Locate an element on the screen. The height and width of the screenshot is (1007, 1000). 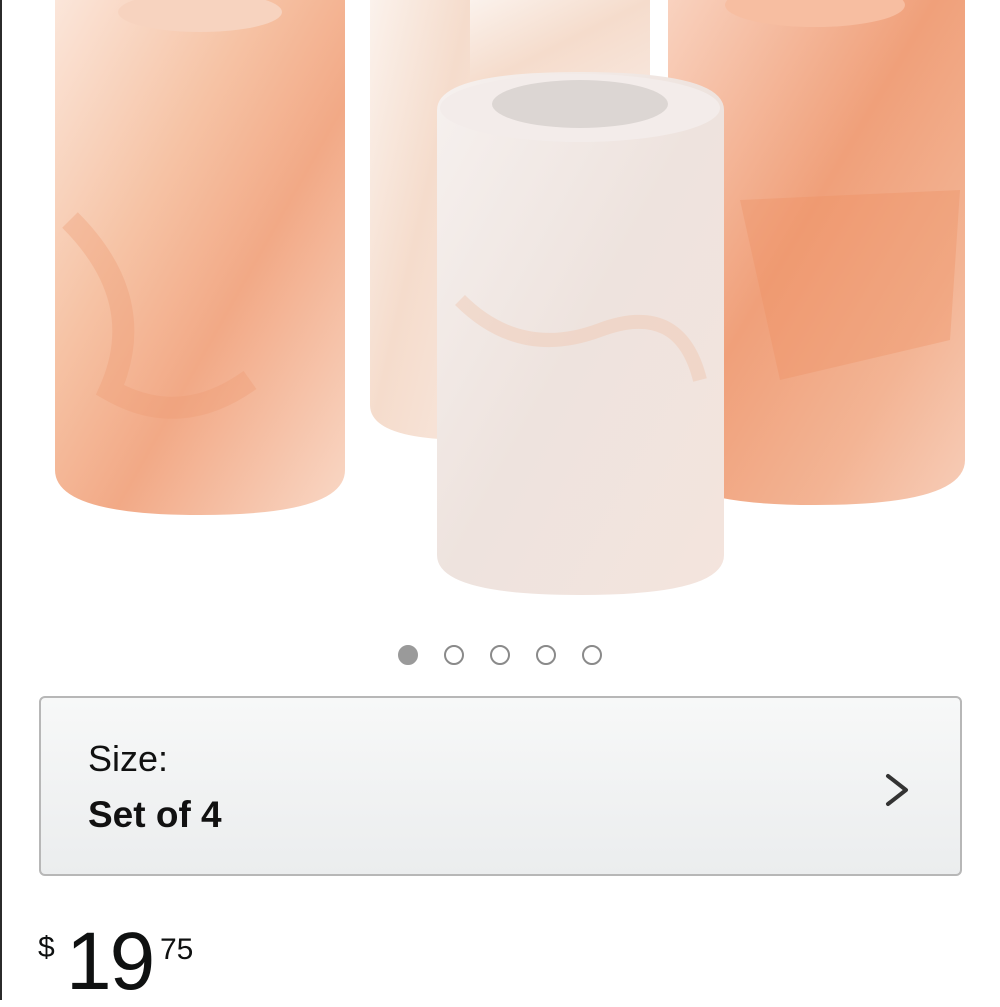
price-fraction: 75 is located at coordinates (177, 949).